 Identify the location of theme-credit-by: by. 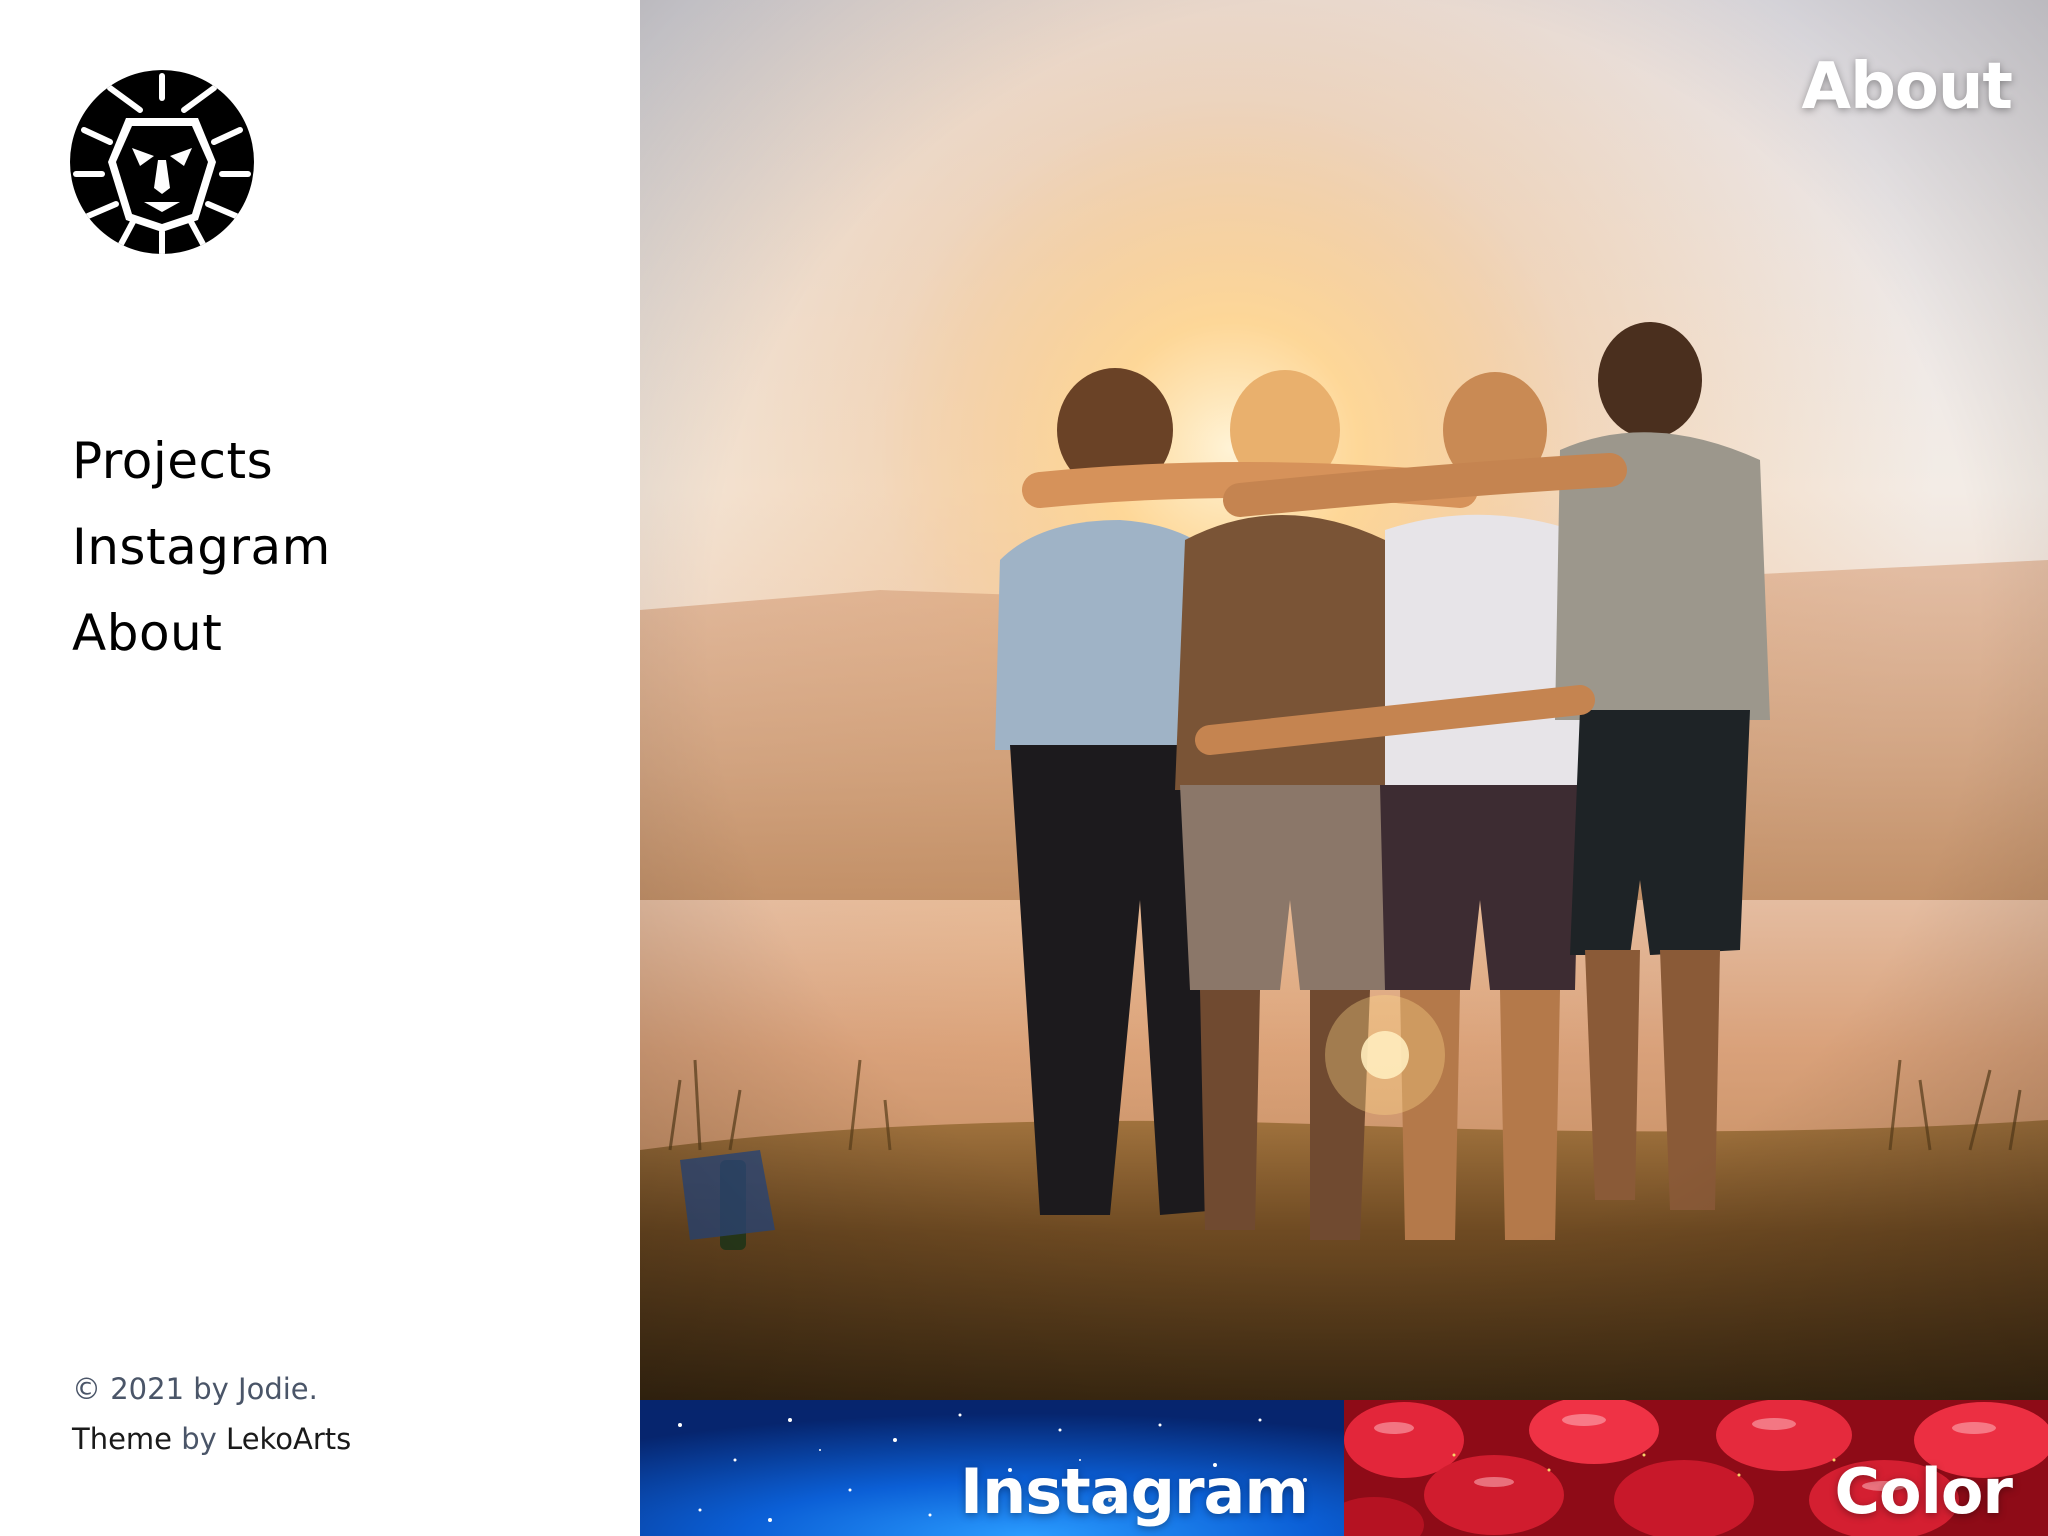
(199, 1439).